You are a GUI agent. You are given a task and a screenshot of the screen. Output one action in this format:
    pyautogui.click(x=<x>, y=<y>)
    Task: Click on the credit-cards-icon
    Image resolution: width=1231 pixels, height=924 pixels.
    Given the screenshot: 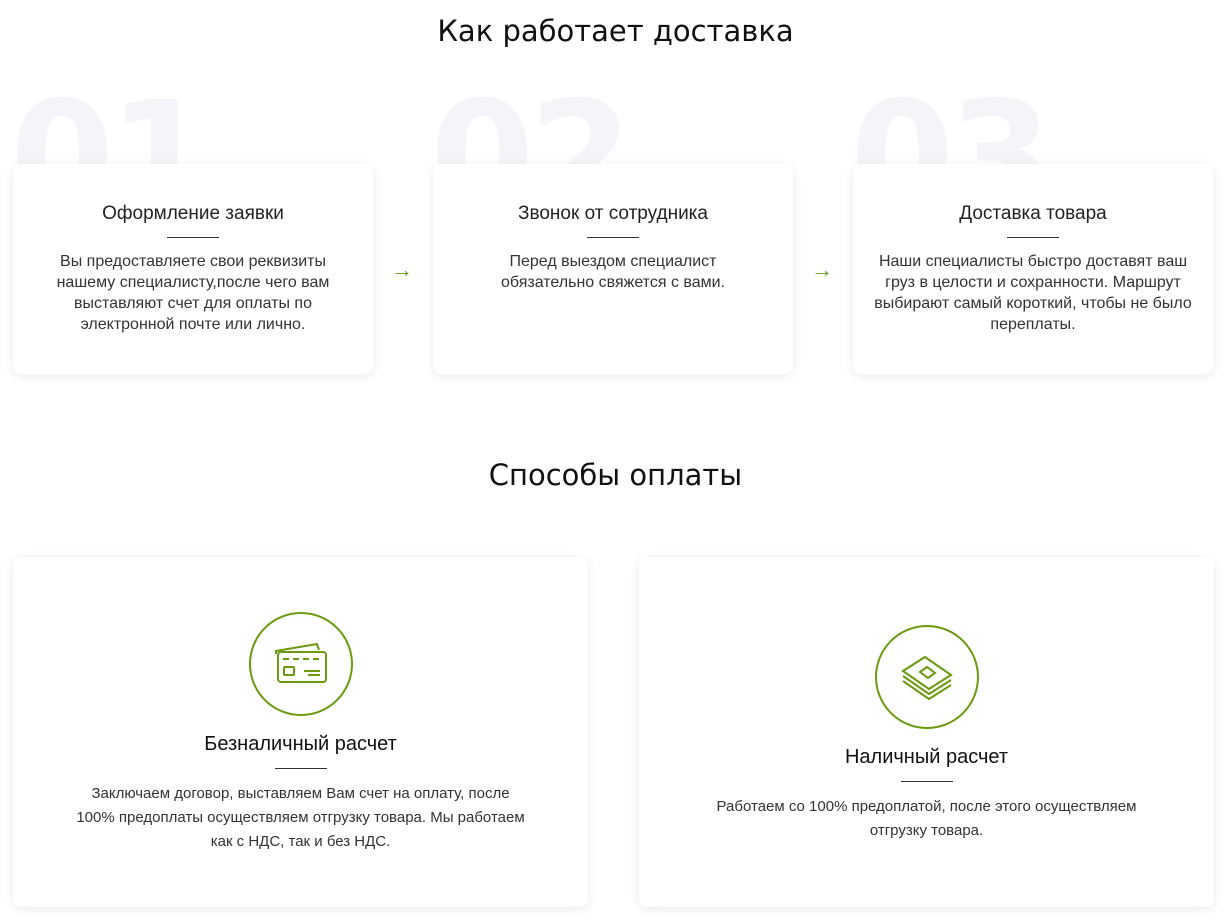 What is the action you would take?
    pyautogui.click(x=300, y=664)
    